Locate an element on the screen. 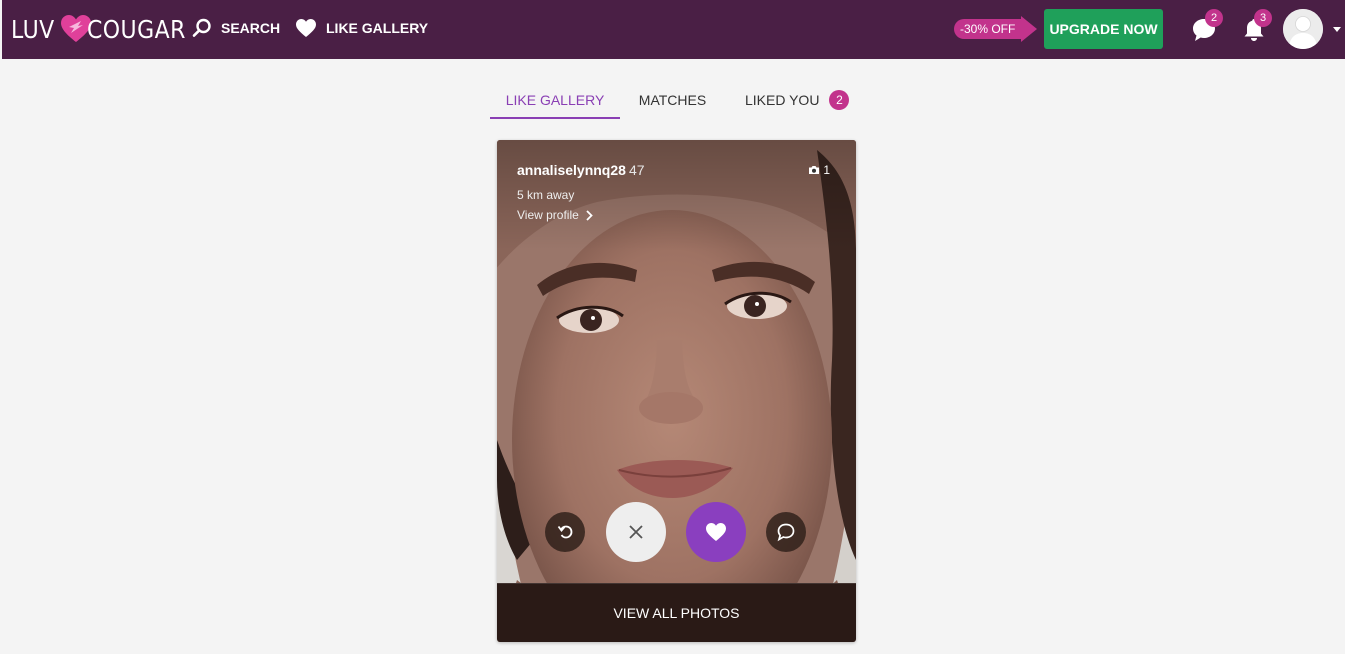 This screenshot has width=1345, height=654. tab-liked-you-label: LIKED YOU is located at coordinates (782, 100).